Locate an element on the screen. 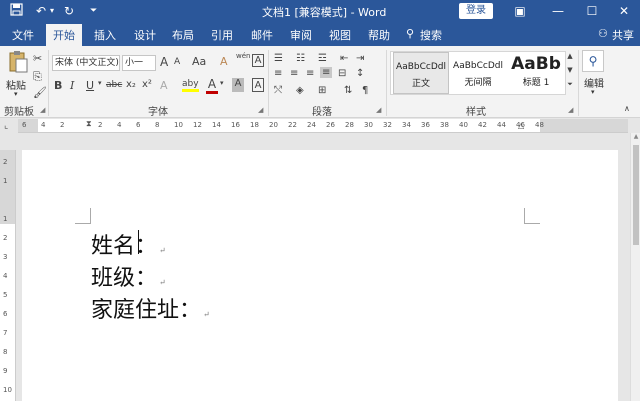  collapse-ribbon-icon: ∧ is located at coordinates (627, 108).